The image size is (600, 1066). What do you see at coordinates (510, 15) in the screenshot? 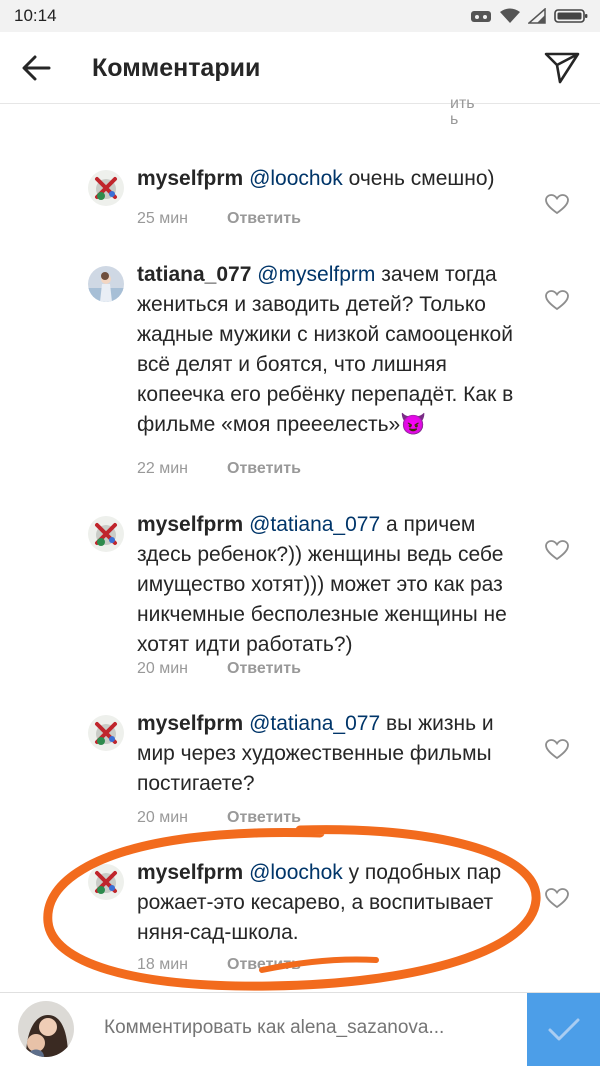
I see `wifi-icon` at bounding box center [510, 15].